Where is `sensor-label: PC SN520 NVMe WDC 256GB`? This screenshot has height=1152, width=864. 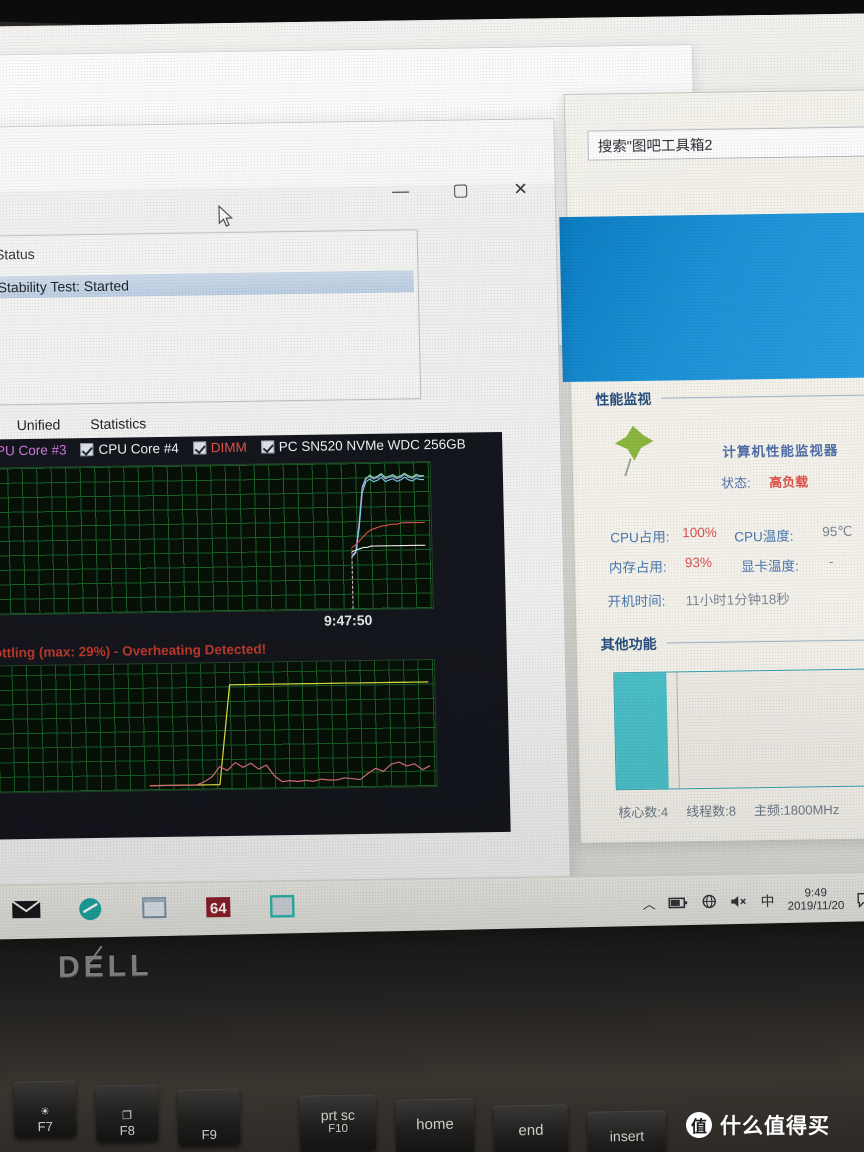 sensor-label: PC SN520 NVMe WDC 256GB is located at coordinates (372, 445).